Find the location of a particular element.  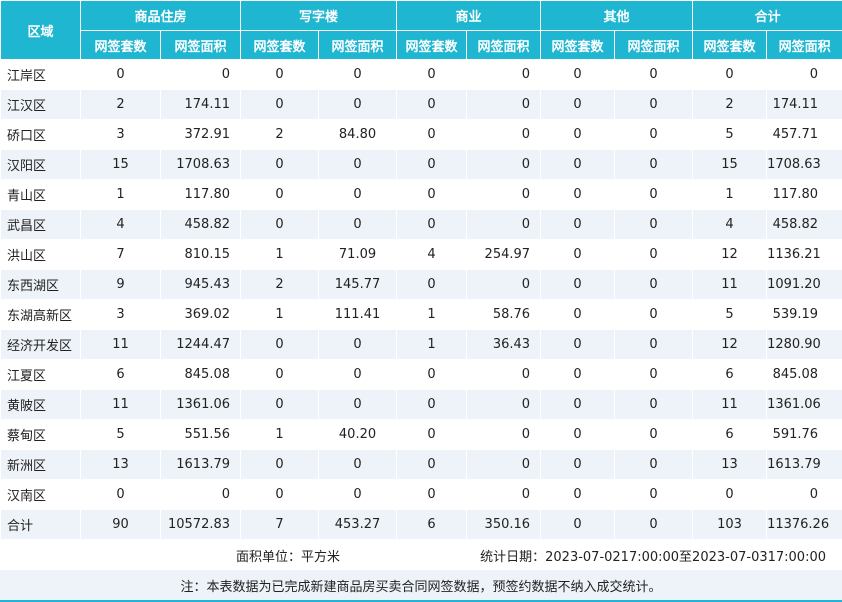

value-cell: 945.43 is located at coordinates (201, 285).